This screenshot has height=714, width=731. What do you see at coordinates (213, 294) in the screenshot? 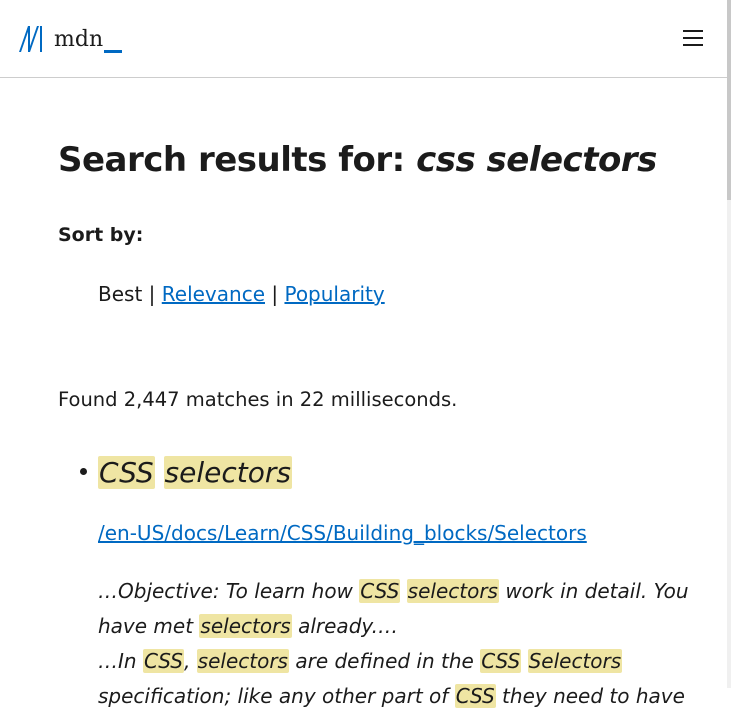
I see `sort-relevance-link: Relevance` at bounding box center [213, 294].